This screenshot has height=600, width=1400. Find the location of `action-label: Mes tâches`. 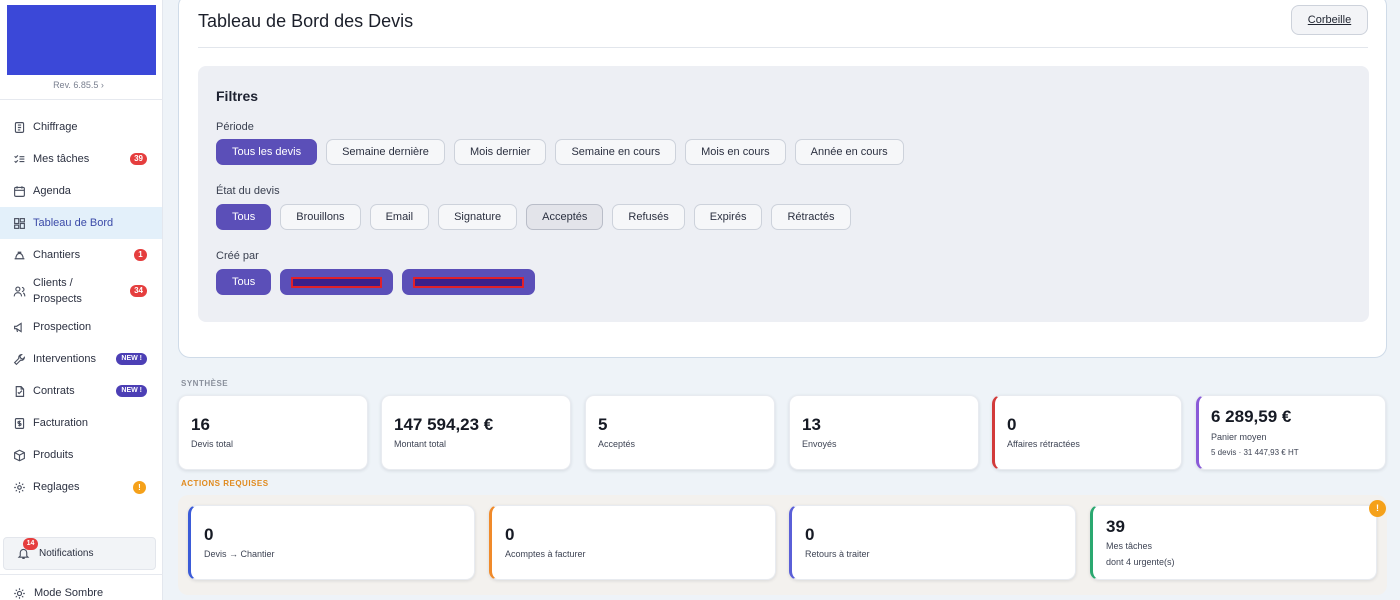

action-label: Mes tâches is located at coordinates (1129, 546).